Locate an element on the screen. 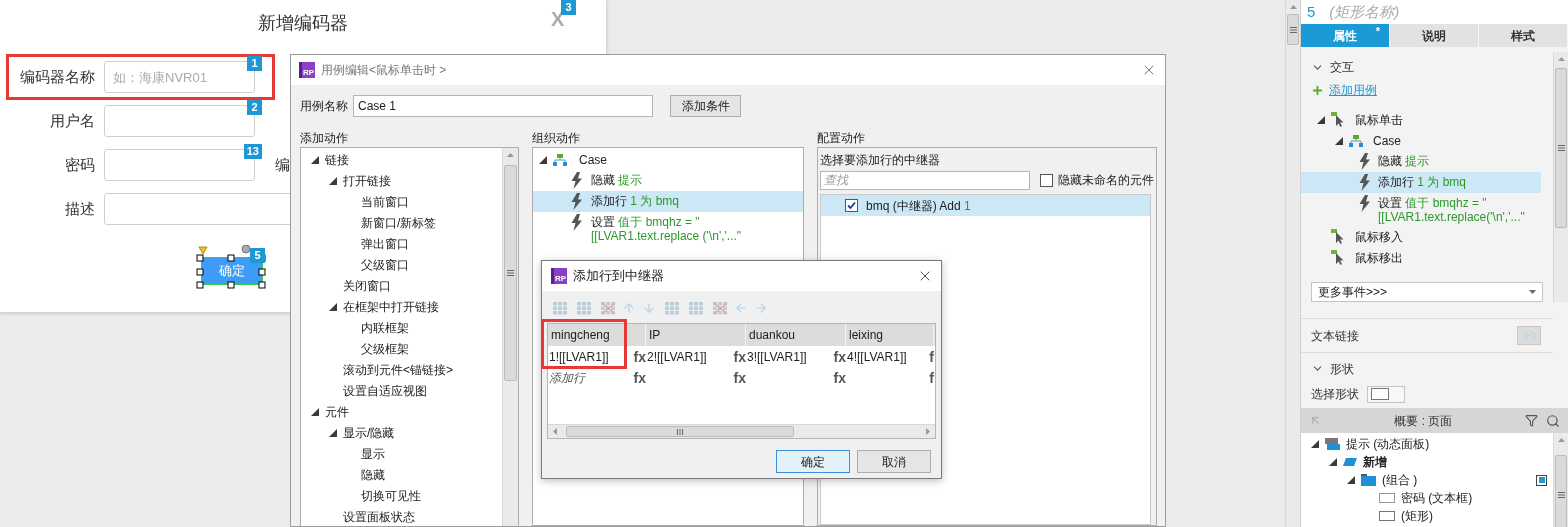  selection-handles is located at coordinates (232, 267).